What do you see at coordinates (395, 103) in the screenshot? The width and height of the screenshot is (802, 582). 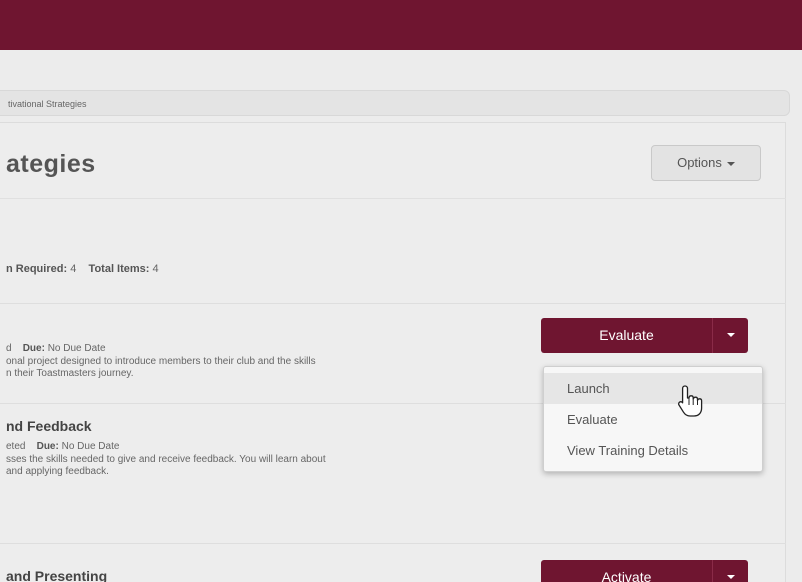 I see `breadcrumb: tivational Strategies` at bounding box center [395, 103].